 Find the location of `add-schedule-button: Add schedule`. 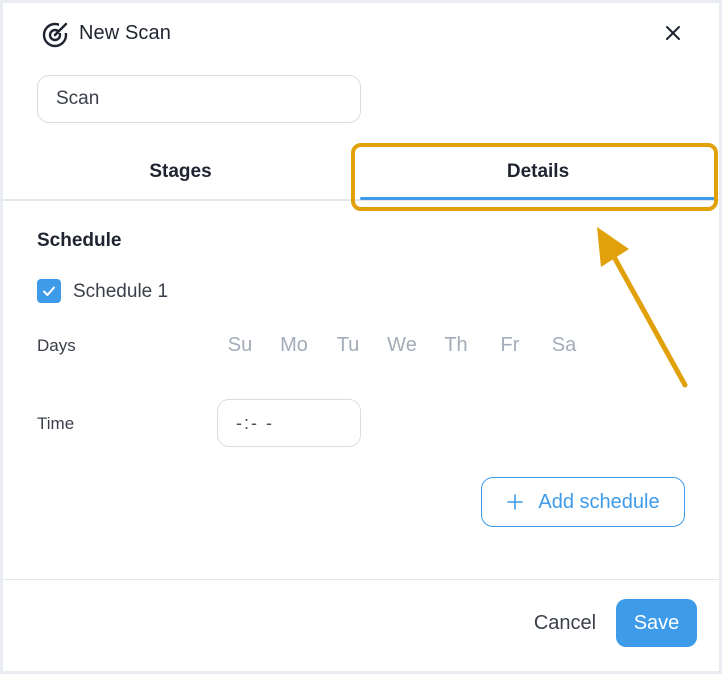

add-schedule-button: Add schedule is located at coordinates (583, 502).